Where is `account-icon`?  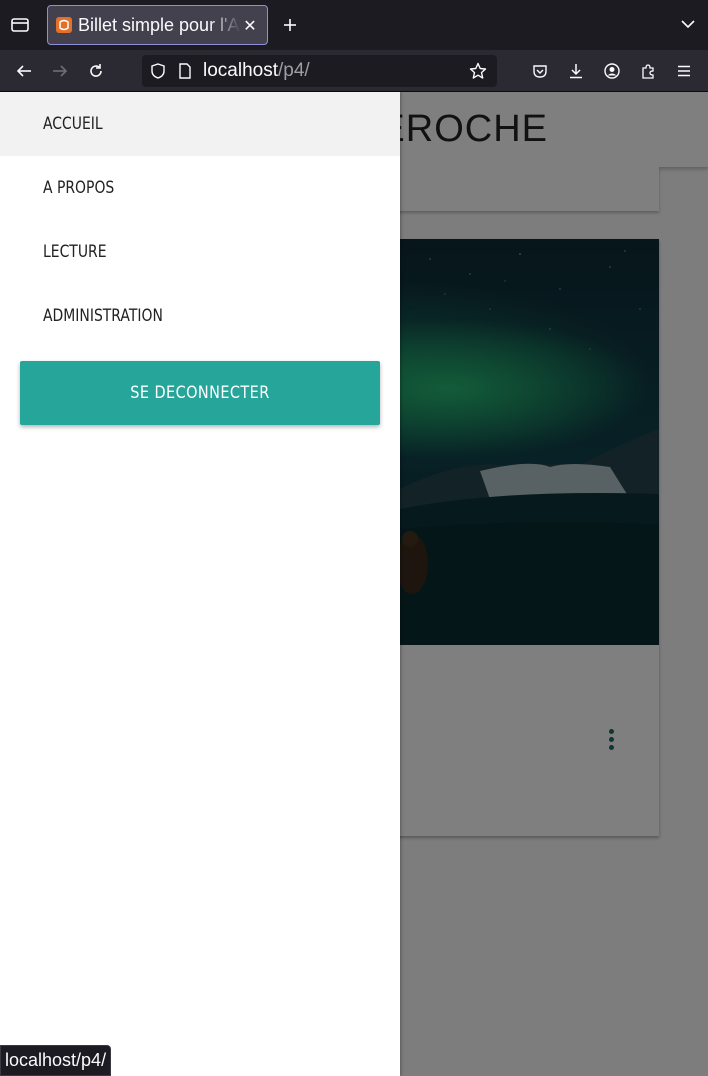 account-icon is located at coordinates (612, 71).